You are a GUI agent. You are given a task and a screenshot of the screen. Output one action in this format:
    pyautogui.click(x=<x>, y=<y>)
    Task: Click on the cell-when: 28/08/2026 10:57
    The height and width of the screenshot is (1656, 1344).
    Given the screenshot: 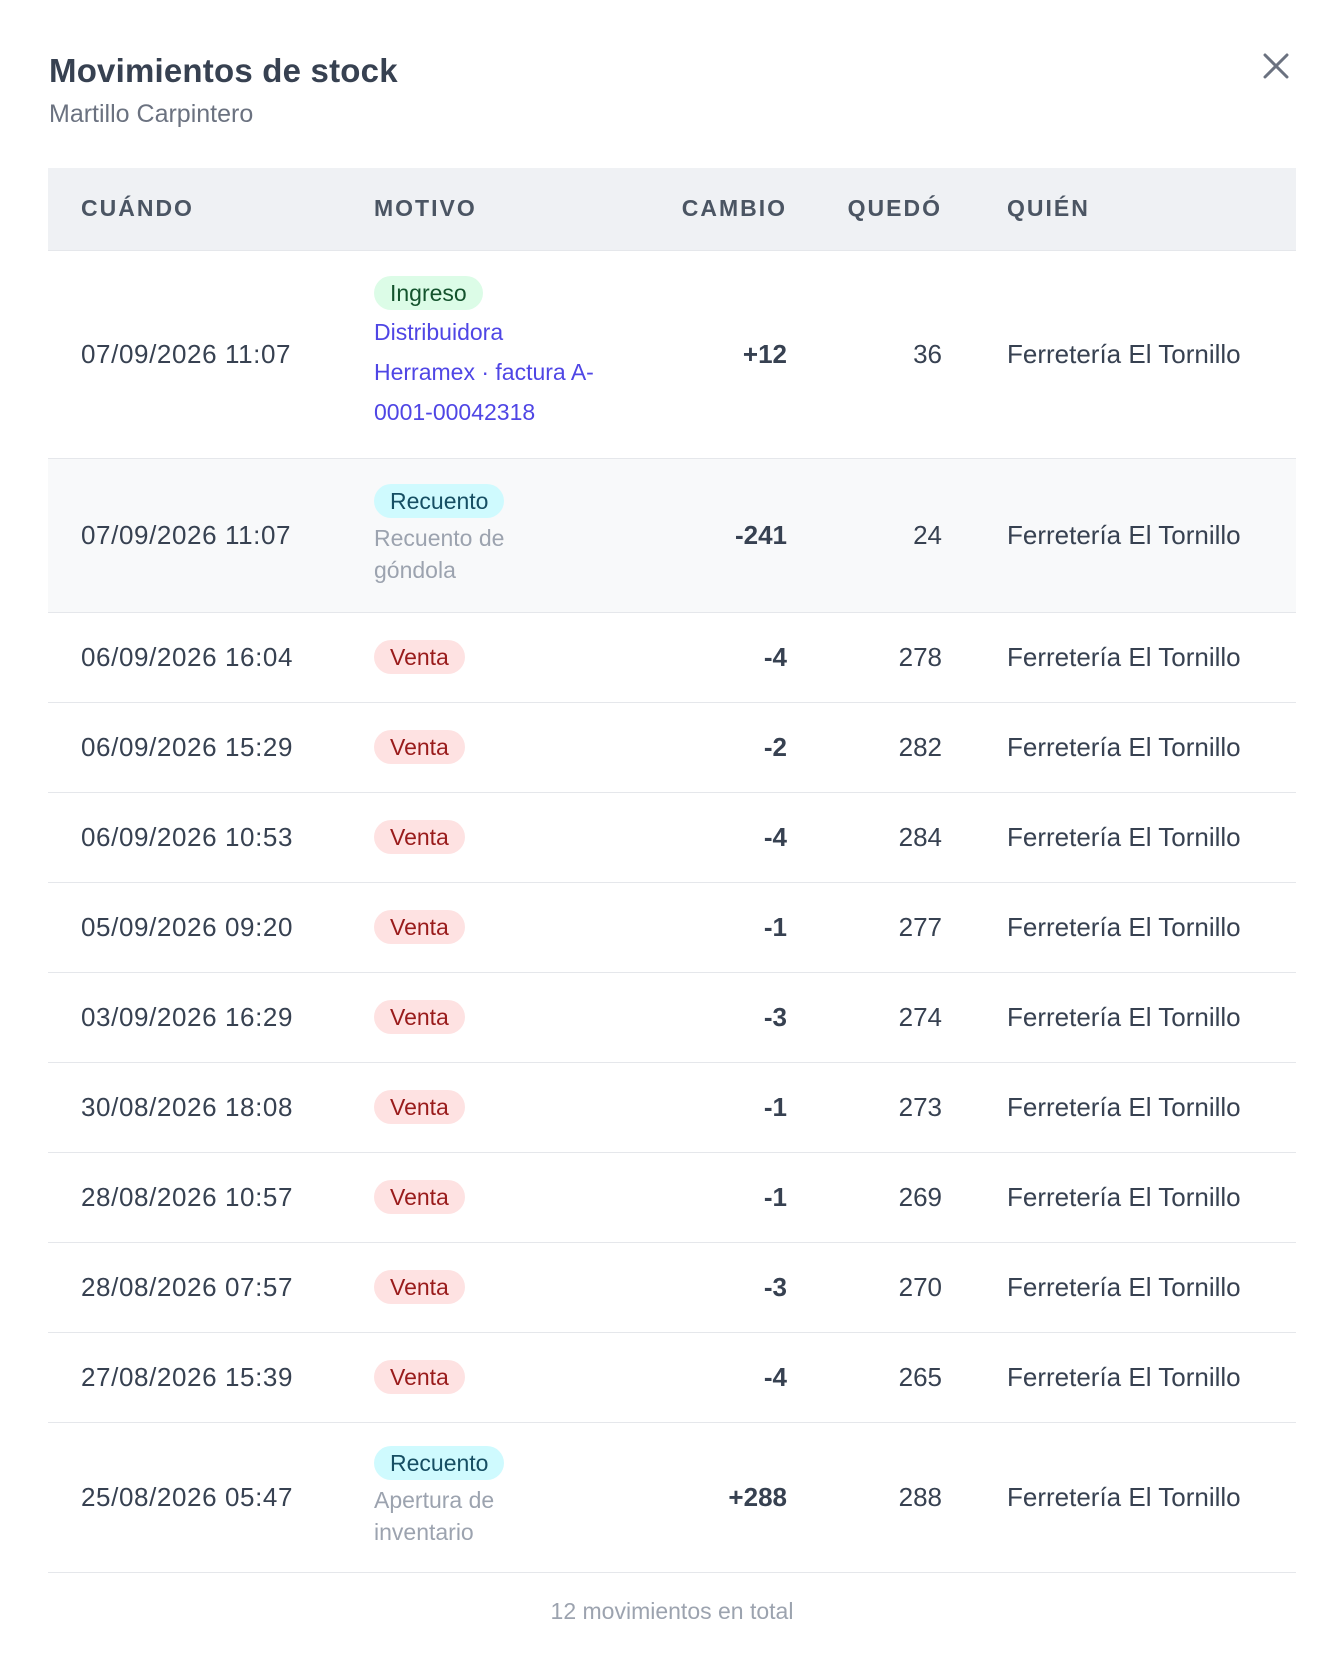 What is the action you would take?
    pyautogui.click(x=207, y=1197)
    